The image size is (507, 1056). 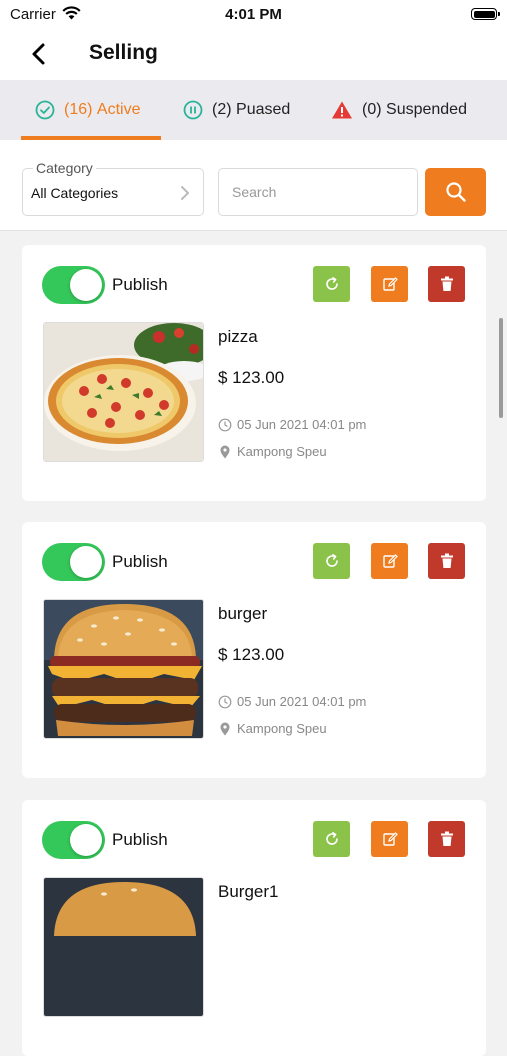 I want to click on scrollbar, so click(x=501, y=368).